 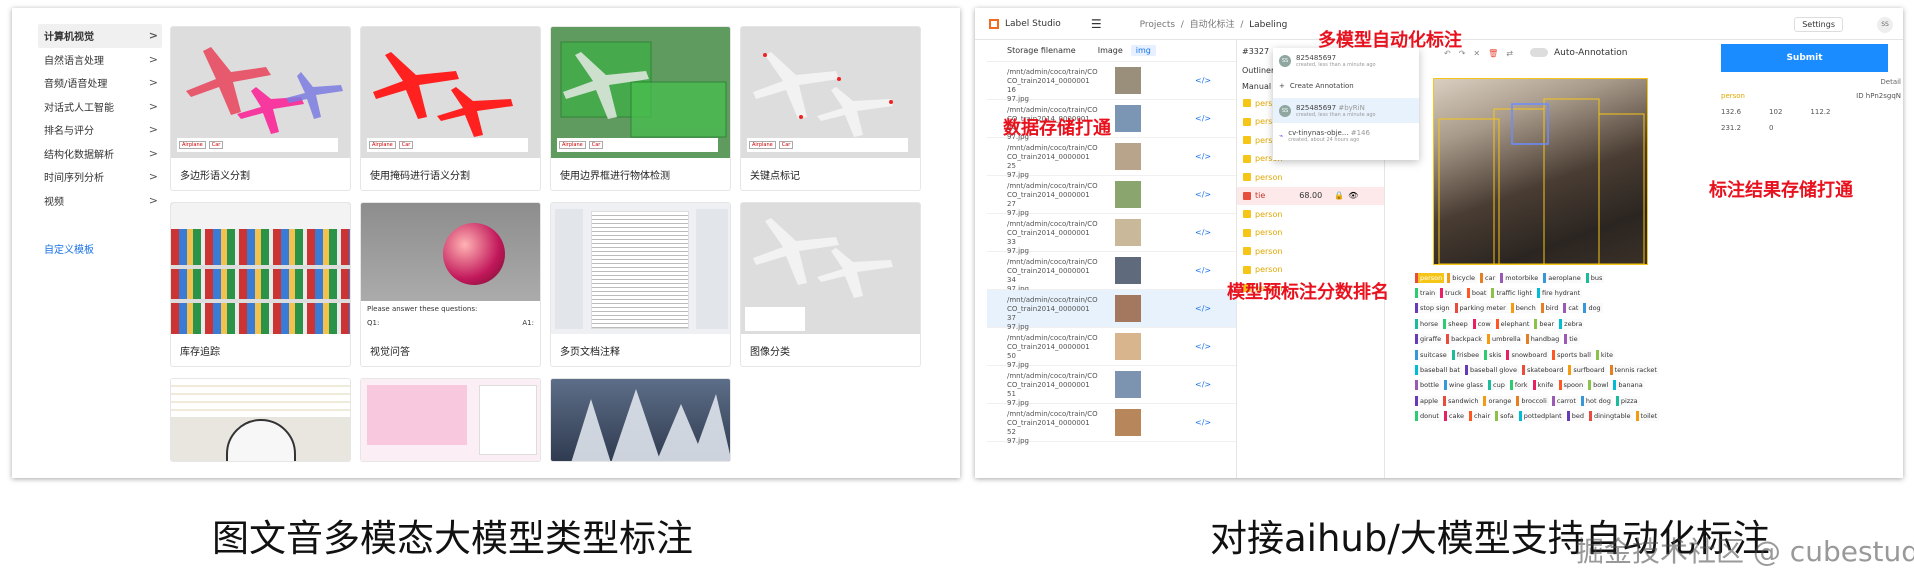 What do you see at coordinates (100, 201) in the screenshot?
I see `sidebar-item: 视频 >` at bounding box center [100, 201].